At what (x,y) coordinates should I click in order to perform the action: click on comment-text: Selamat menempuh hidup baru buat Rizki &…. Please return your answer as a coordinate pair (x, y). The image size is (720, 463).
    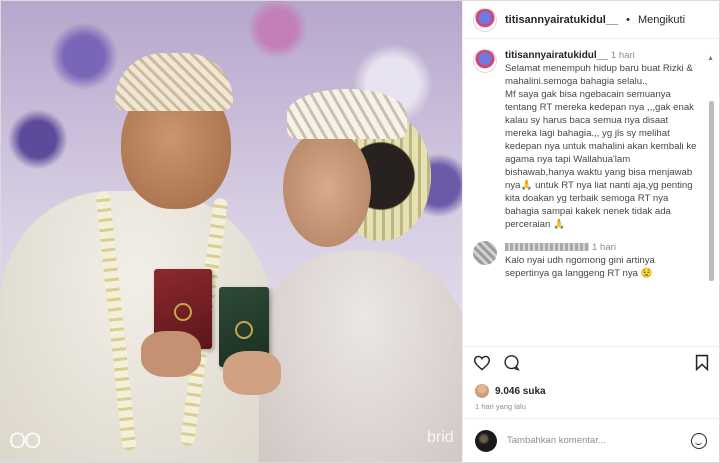
    Looking at the image, I should click on (601, 146).